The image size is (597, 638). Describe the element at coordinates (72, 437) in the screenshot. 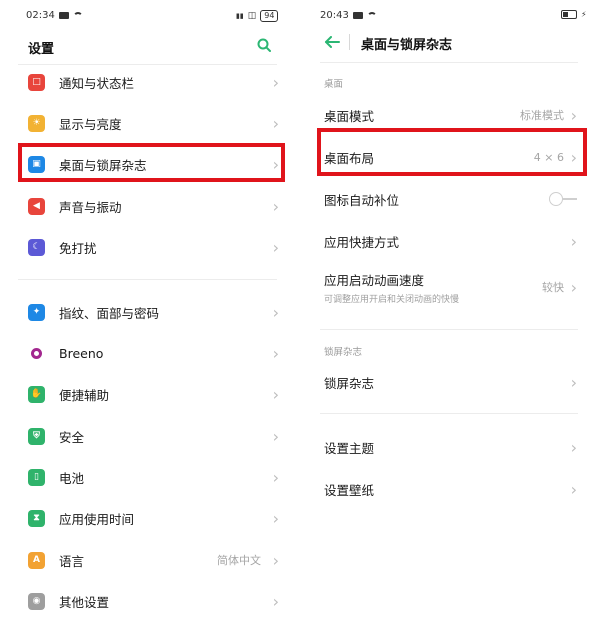

I see `settings-item-label: 安全` at that location.